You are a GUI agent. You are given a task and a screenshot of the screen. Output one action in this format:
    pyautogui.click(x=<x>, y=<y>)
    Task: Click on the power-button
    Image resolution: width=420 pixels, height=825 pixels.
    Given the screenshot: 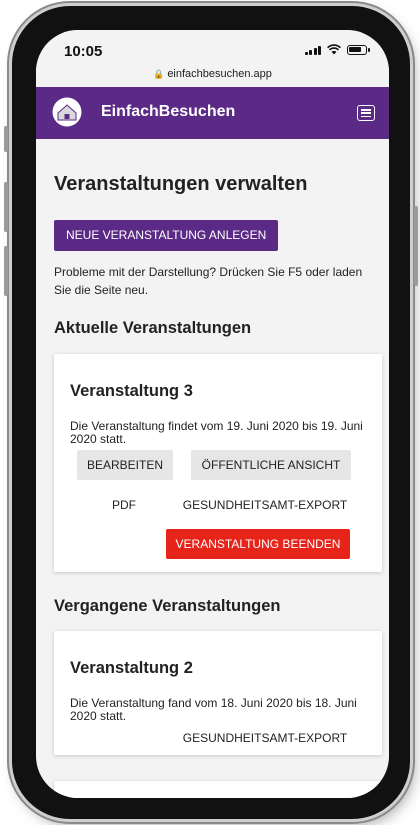 What is the action you would take?
    pyautogui.click(x=416, y=246)
    